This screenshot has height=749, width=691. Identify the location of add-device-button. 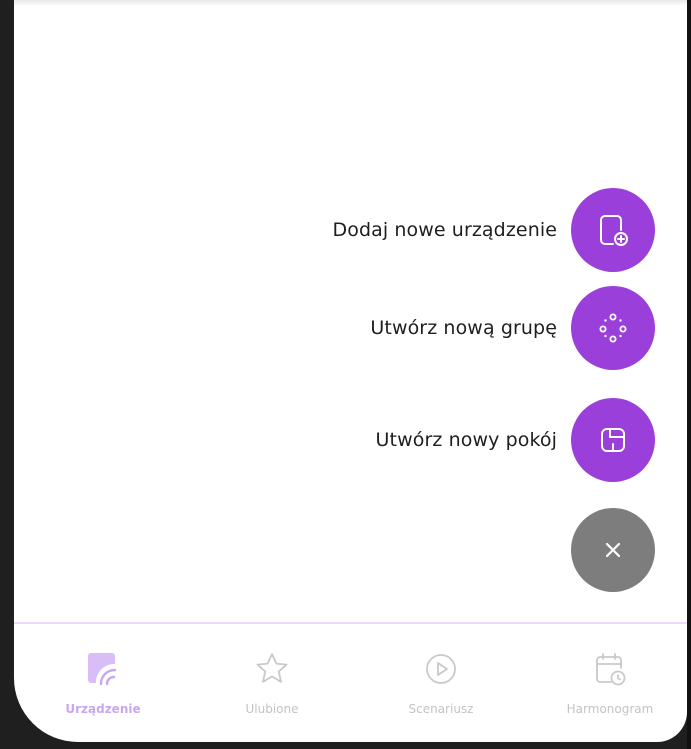
(613, 230).